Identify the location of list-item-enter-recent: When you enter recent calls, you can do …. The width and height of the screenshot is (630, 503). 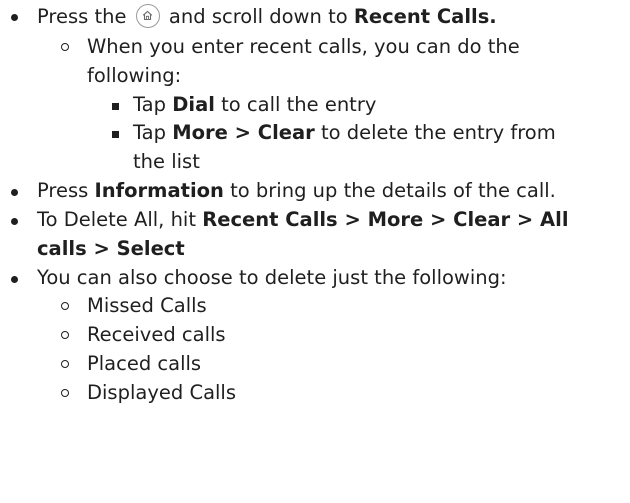
(303, 46).